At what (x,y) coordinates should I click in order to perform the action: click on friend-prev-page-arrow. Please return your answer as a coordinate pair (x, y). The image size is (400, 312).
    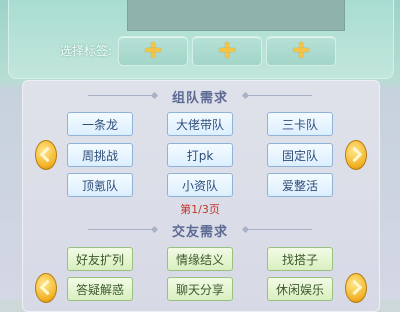
    Looking at the image, I should click on (45, 287).